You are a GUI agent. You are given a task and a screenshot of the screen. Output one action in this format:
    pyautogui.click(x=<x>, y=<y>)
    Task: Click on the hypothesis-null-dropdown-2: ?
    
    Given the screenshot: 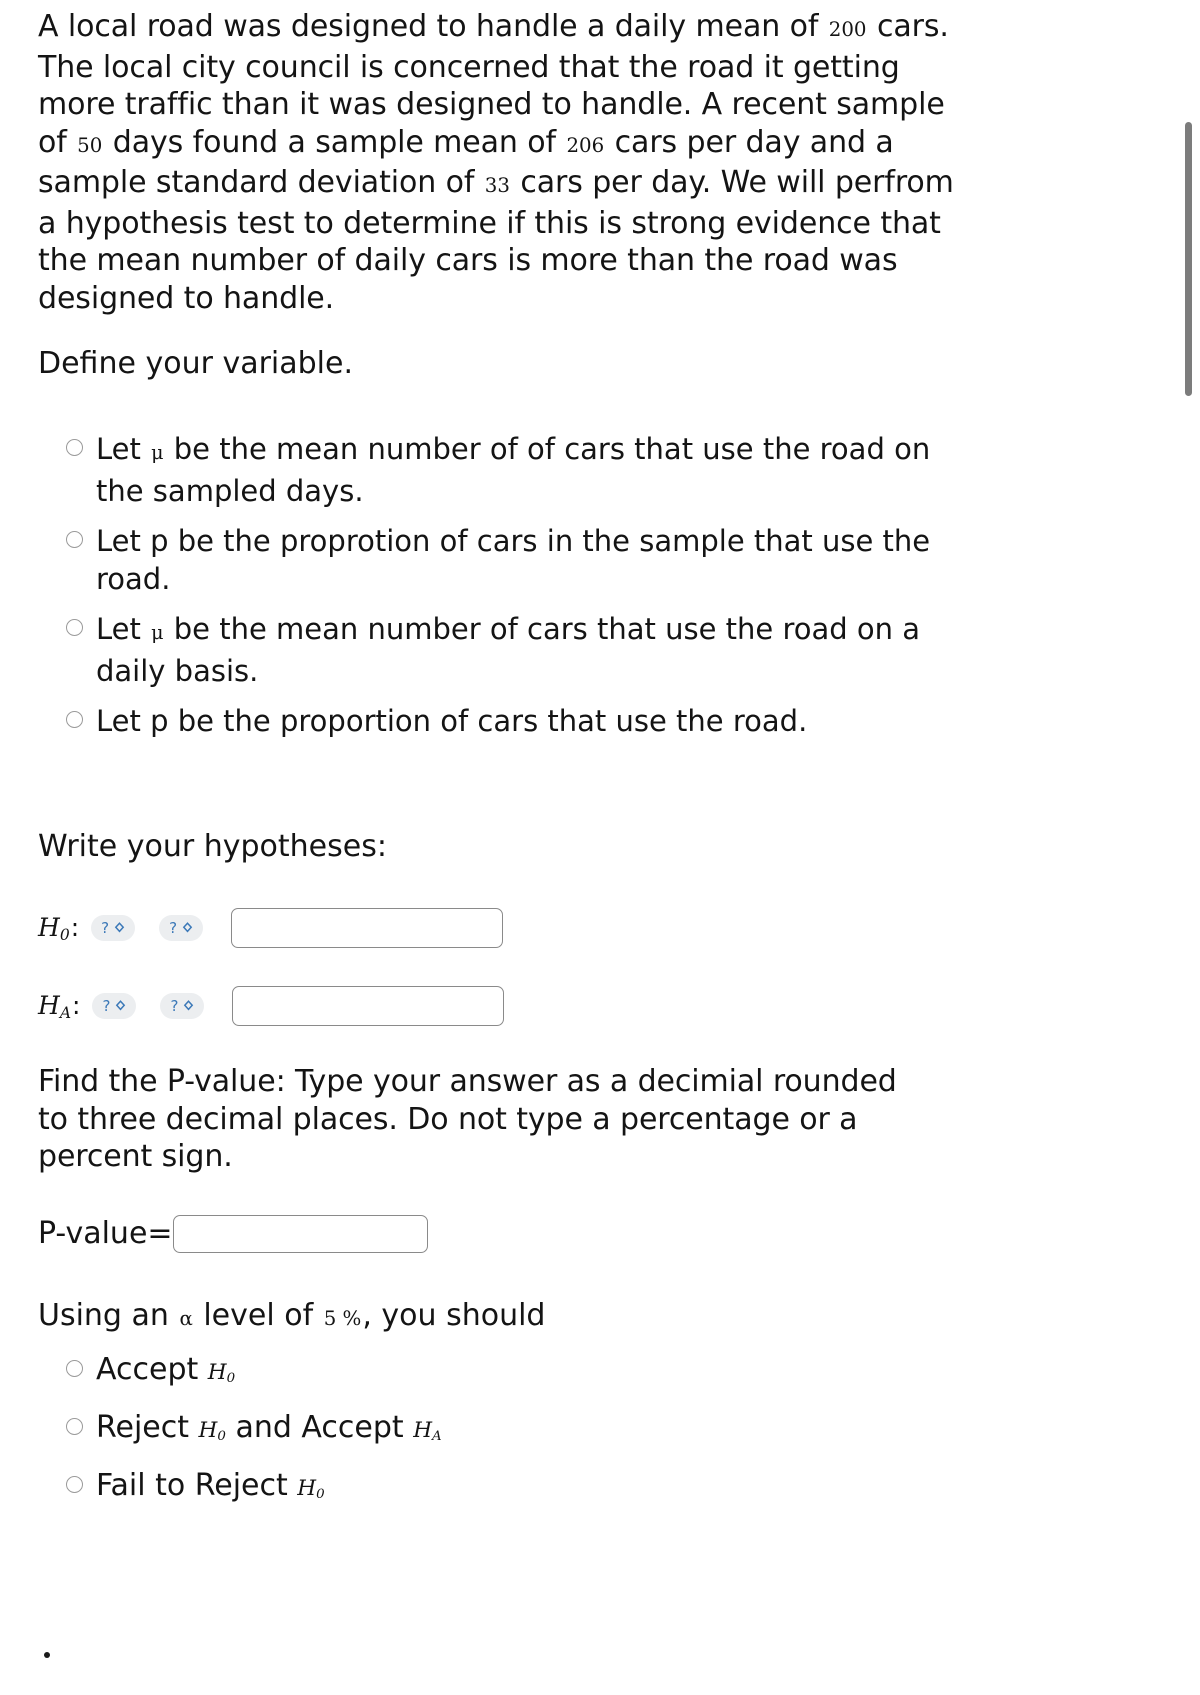 What is the action you would take?
    pyautogui.click(x=181, y=928)
    